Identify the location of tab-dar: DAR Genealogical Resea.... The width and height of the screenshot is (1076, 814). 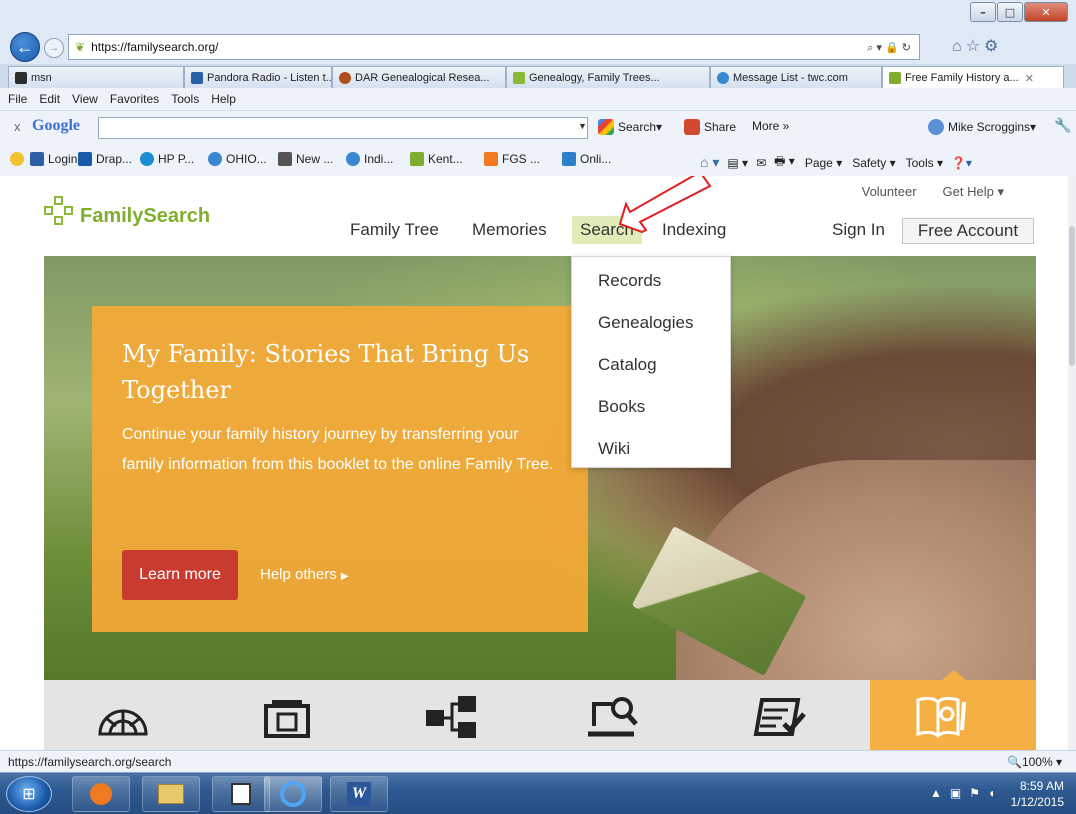
(419, 77).